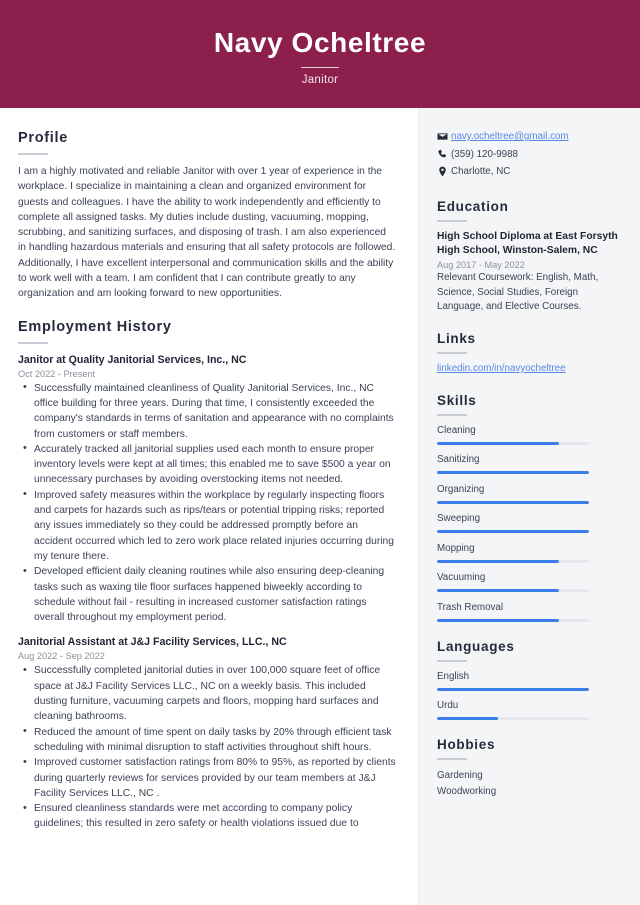  Describe the element at coordinates (444, 136) in the screenshot. I see `envelope-icon` at that location.